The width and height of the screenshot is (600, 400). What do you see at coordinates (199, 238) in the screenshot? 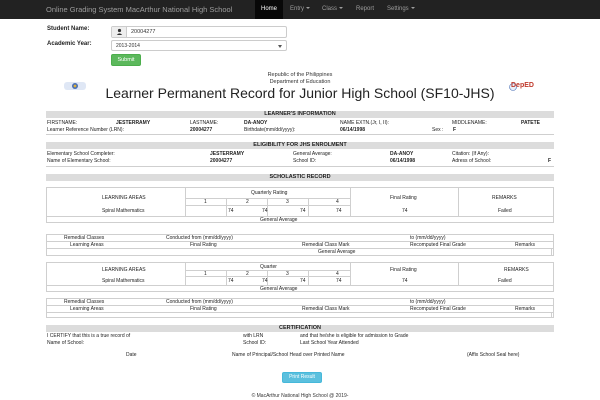
I see `conducted-from-label: Conducted from (mm/dd/yyyy)` at bounding box center [199, 238].